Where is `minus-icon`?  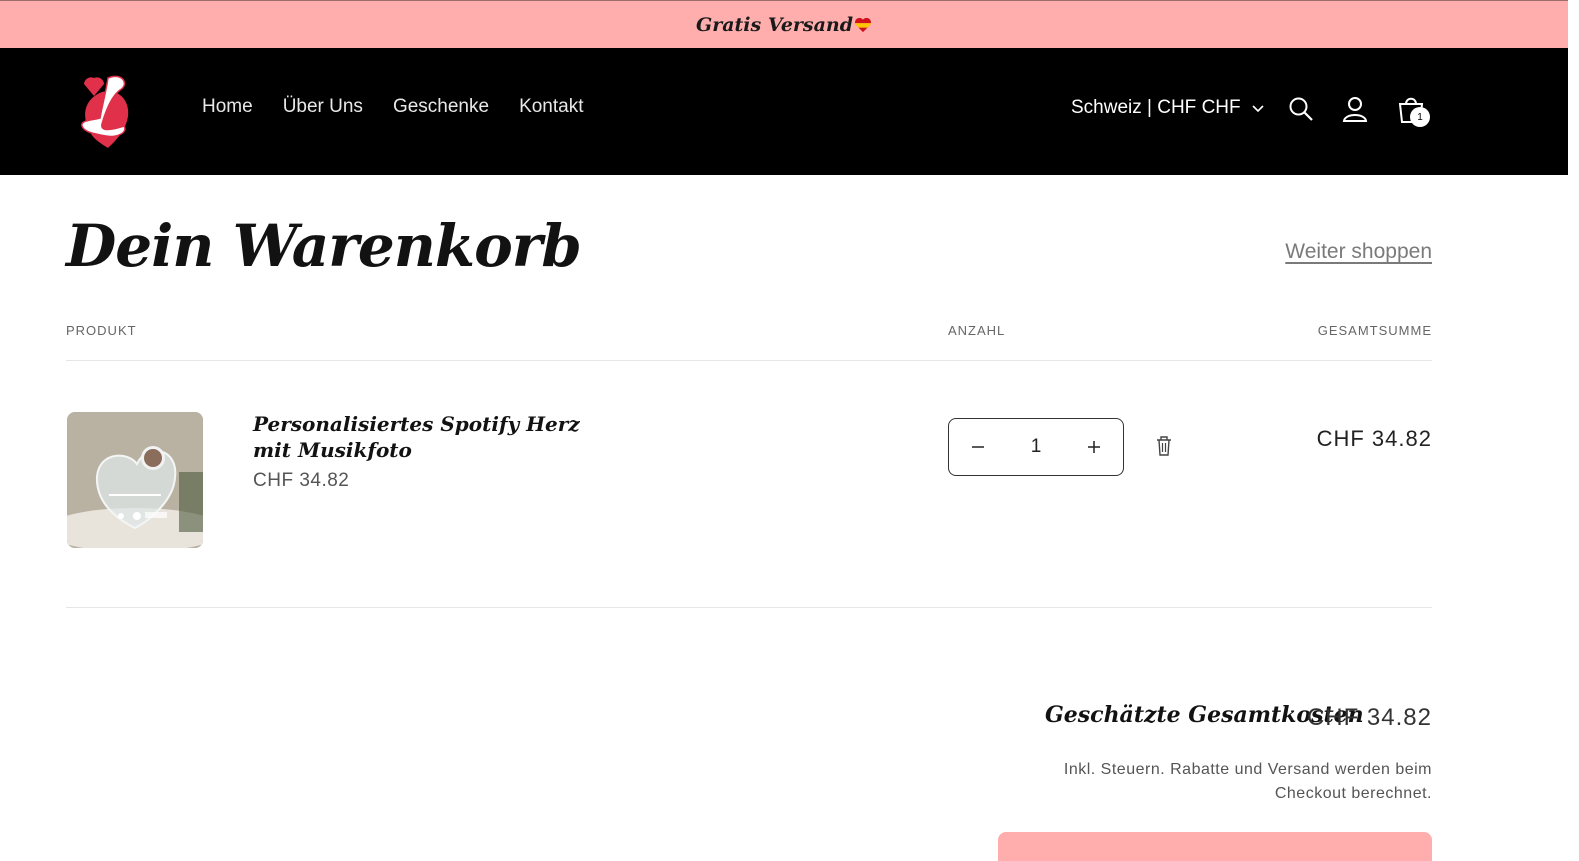 minus-icon is located at coordinates (978, 447).